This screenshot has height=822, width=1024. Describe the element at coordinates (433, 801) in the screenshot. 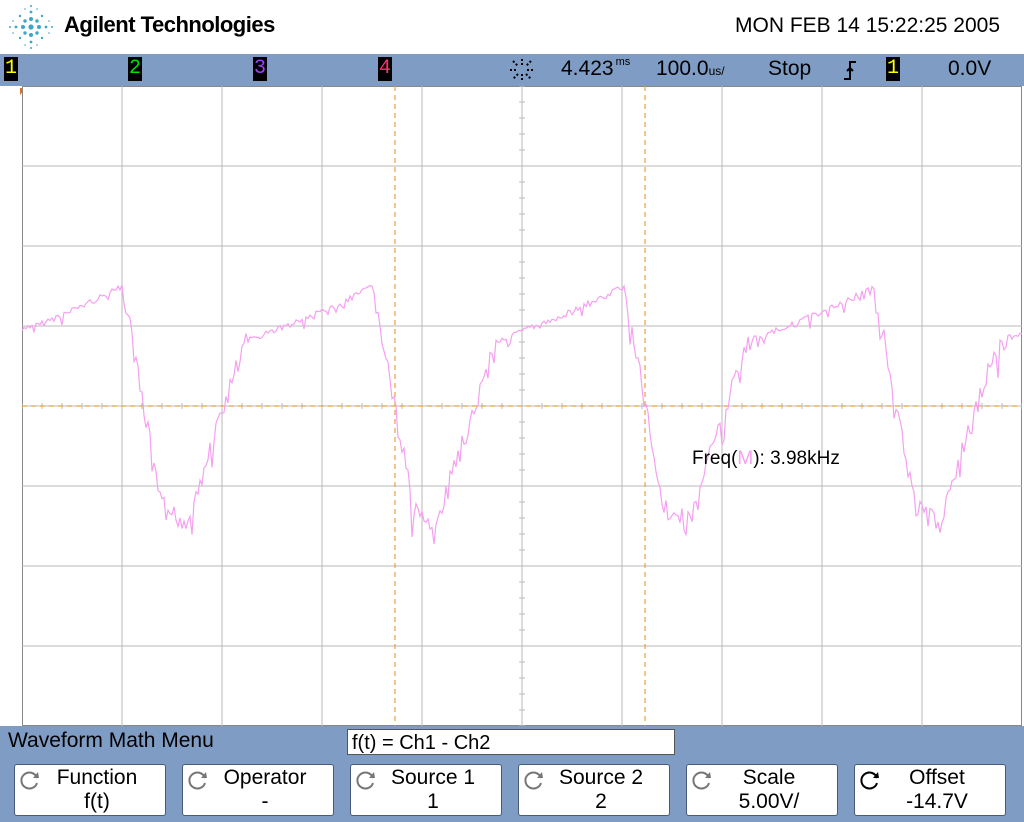

I see `softkey-value: 1` at that location.